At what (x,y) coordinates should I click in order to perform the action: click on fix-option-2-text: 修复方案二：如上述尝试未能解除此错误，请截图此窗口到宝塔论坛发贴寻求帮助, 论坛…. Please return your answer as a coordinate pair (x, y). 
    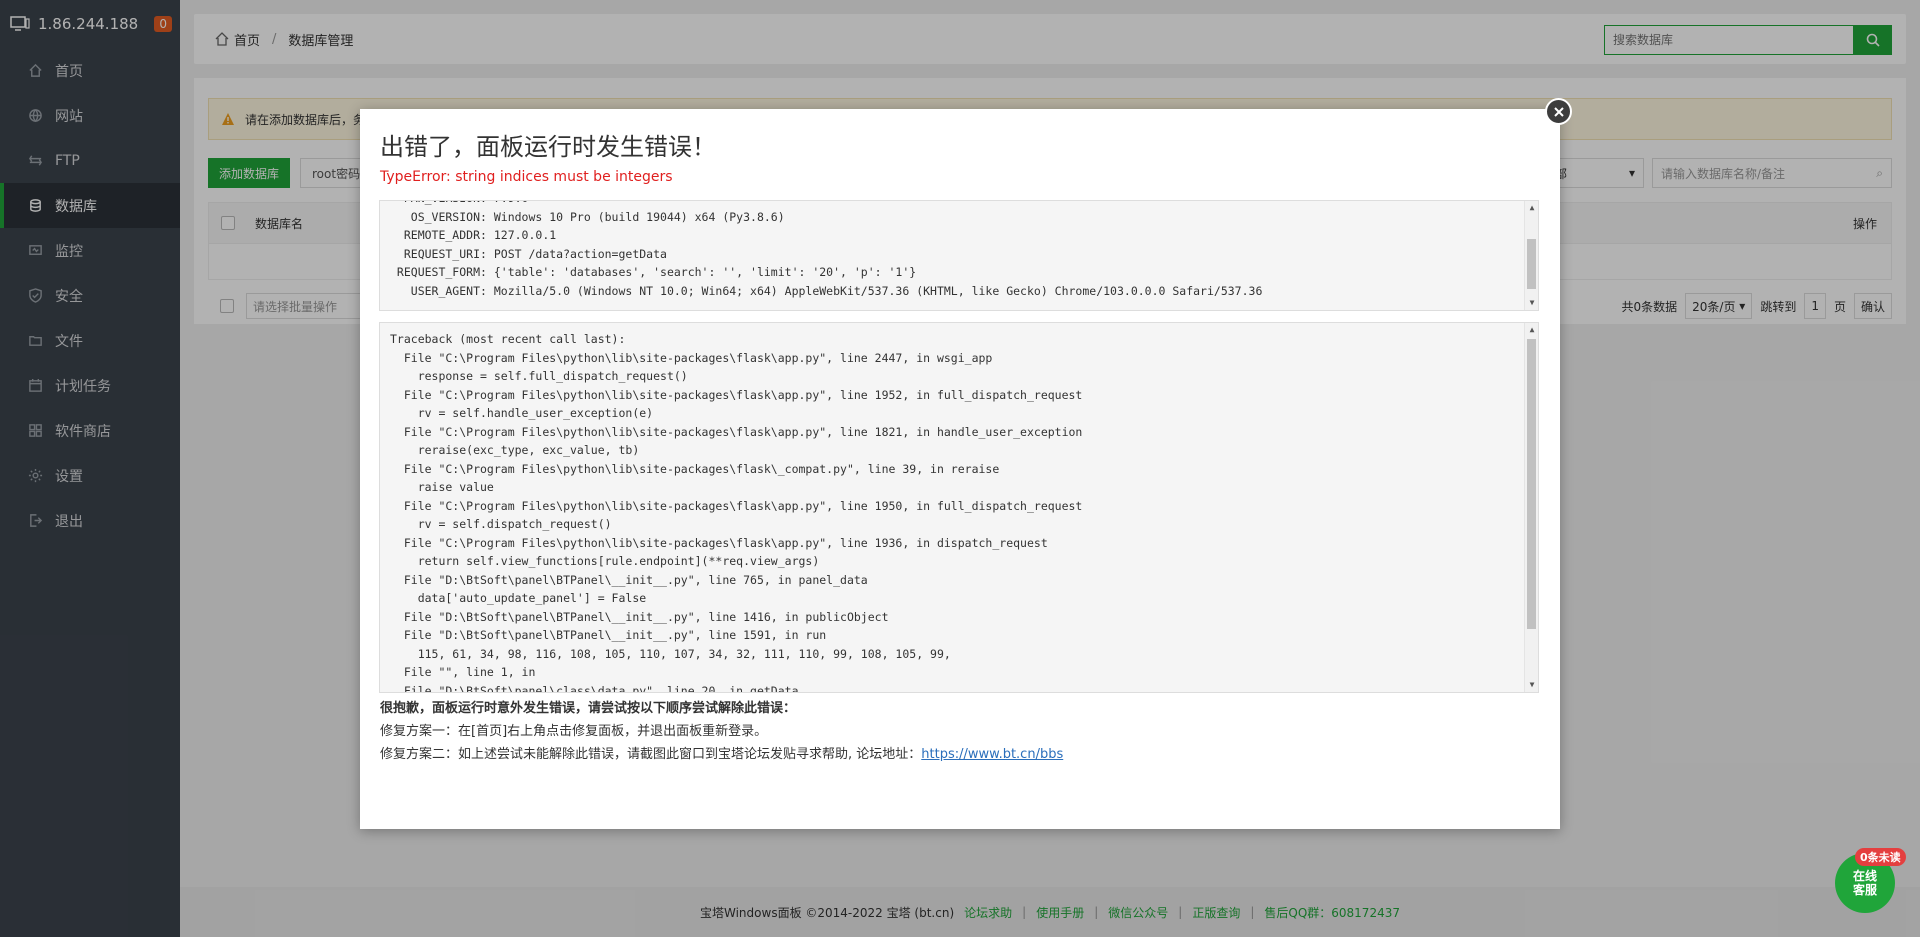
    Looking at the image, I should click on (651, 754).